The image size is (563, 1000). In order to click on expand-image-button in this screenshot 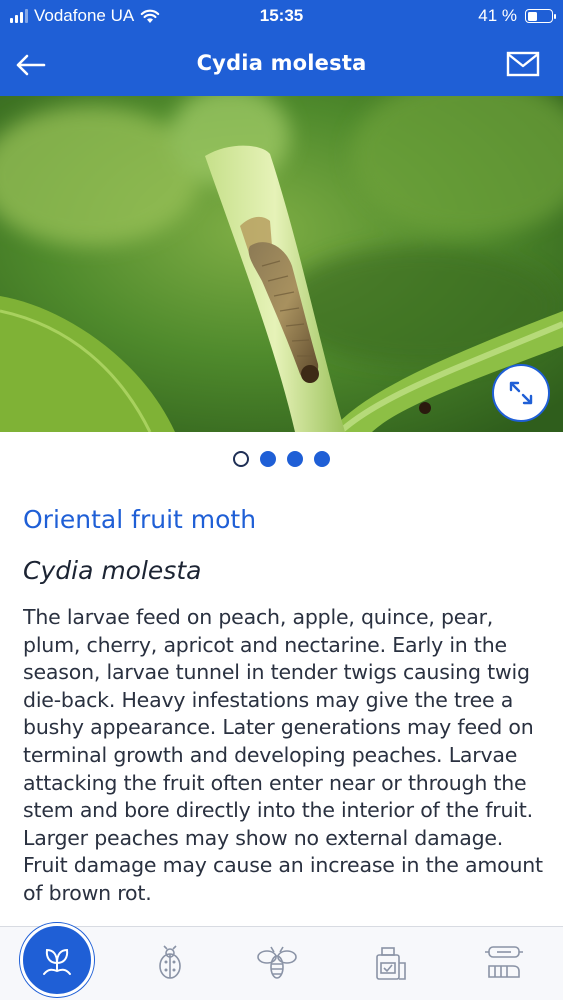, I will do `click(521, 393)`.